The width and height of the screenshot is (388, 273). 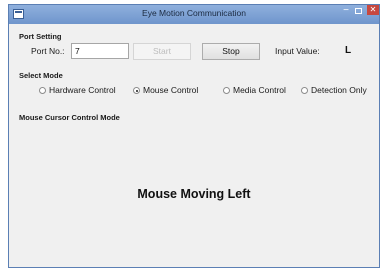 I want to click on radio-label: Hardware Control, so click(x=82, y=90).